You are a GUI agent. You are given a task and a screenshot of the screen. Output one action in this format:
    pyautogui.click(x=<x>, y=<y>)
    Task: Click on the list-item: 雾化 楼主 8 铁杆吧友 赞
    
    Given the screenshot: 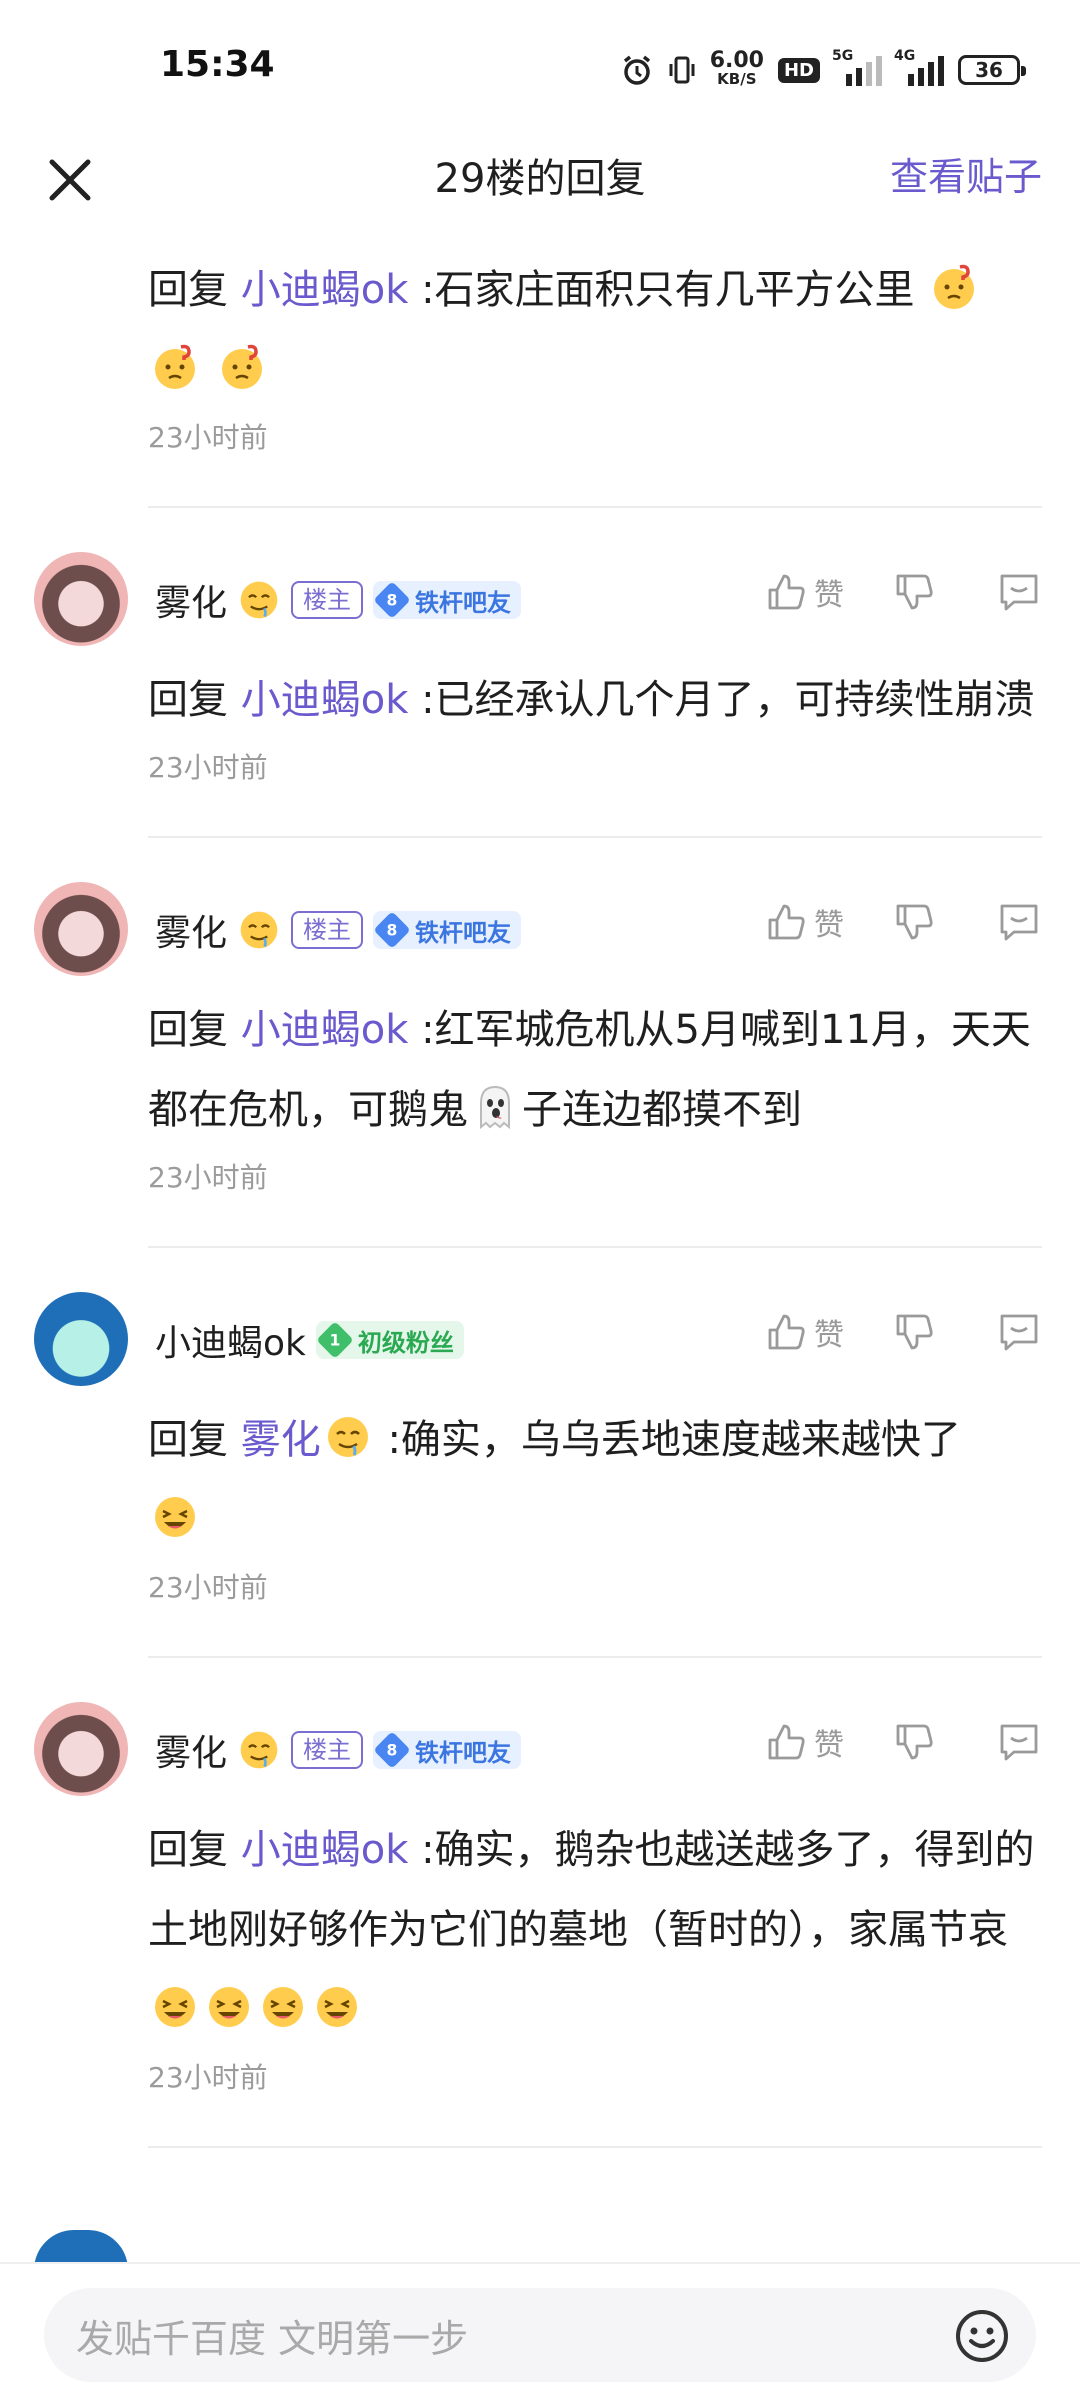 What is the action you would take?
    pyautogui.click(x=540, y=695)
    